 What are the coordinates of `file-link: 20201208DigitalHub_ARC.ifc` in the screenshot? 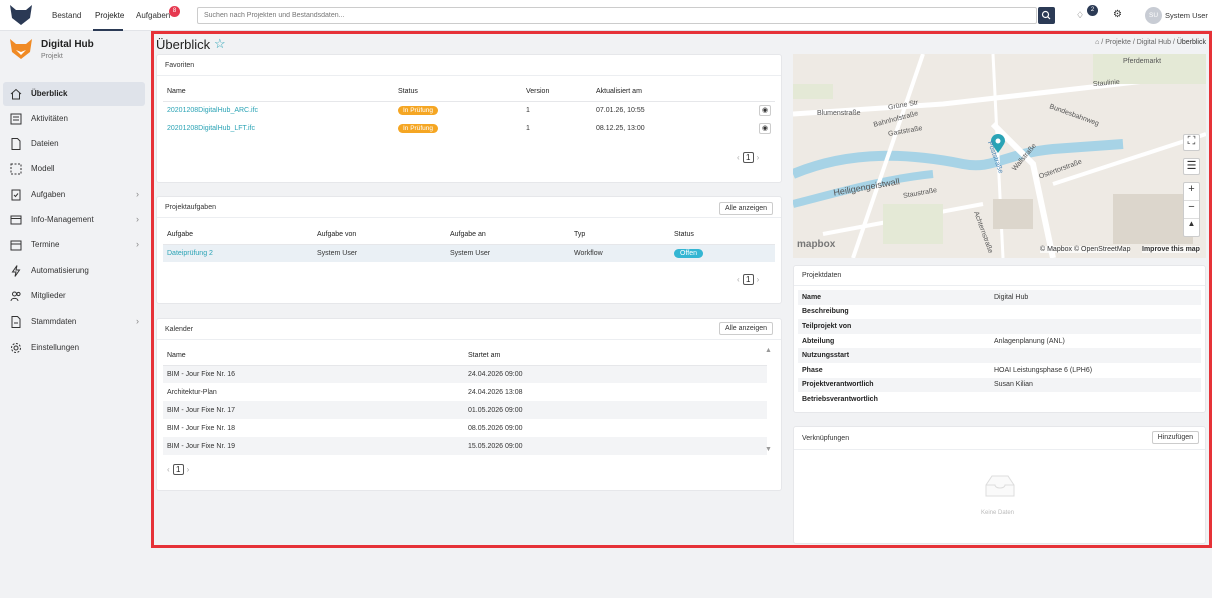 It's located at (278, 110).